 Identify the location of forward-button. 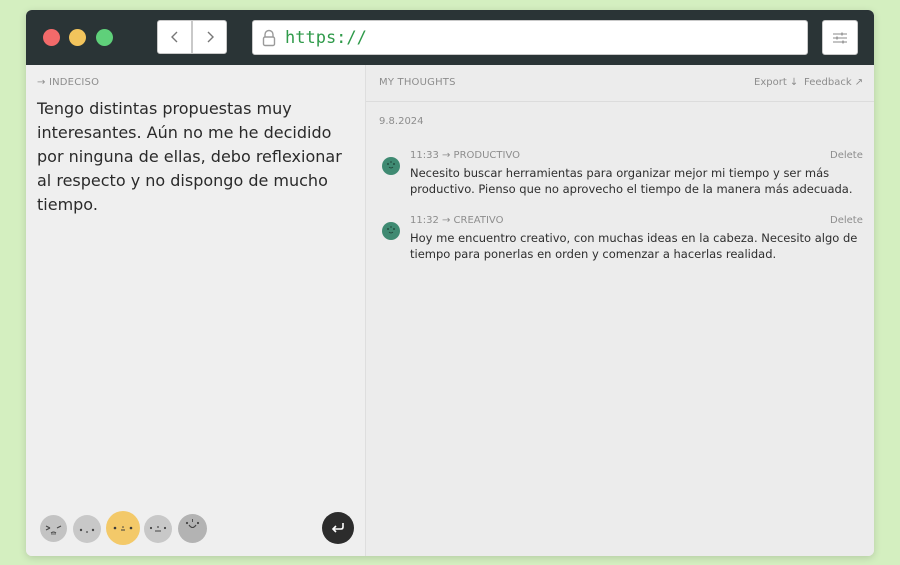
(209, 37).